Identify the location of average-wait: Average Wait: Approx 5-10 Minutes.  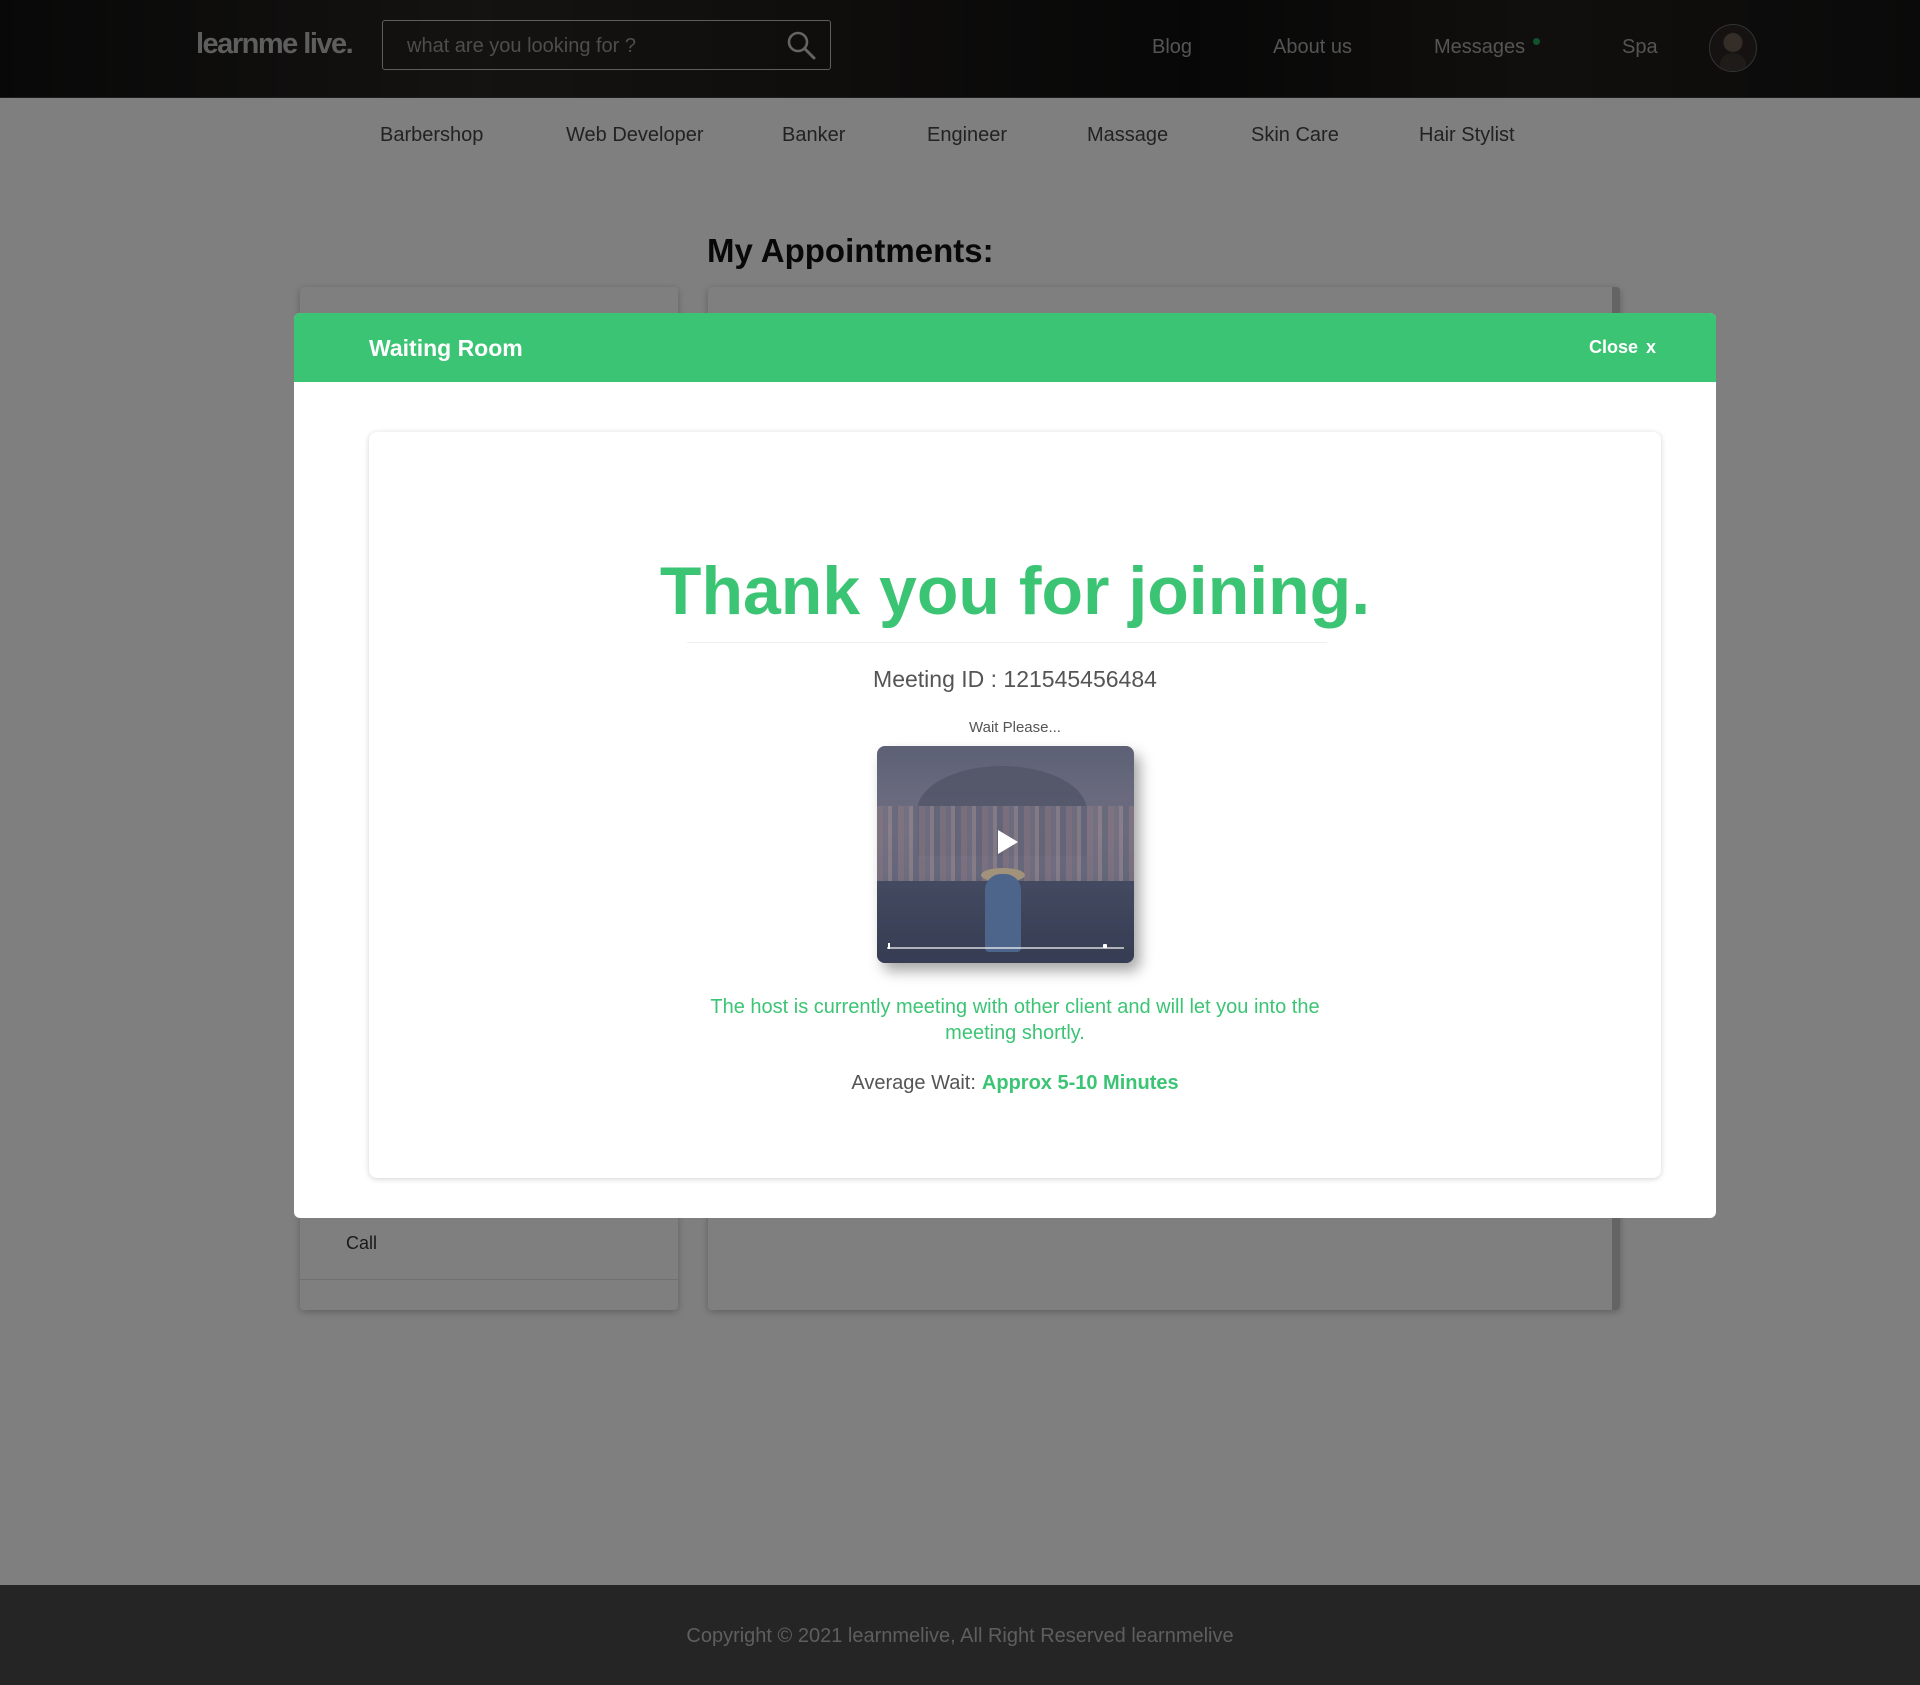
(1015, 1083).